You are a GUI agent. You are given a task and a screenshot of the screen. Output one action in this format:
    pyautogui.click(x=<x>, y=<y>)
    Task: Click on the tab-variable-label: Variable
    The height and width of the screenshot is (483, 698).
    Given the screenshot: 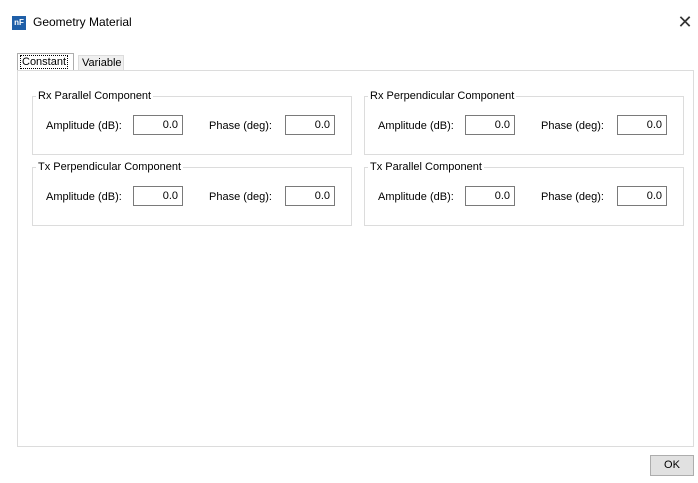 What is the action you would take?
    pyautogui.click(x=102, y=63)
    